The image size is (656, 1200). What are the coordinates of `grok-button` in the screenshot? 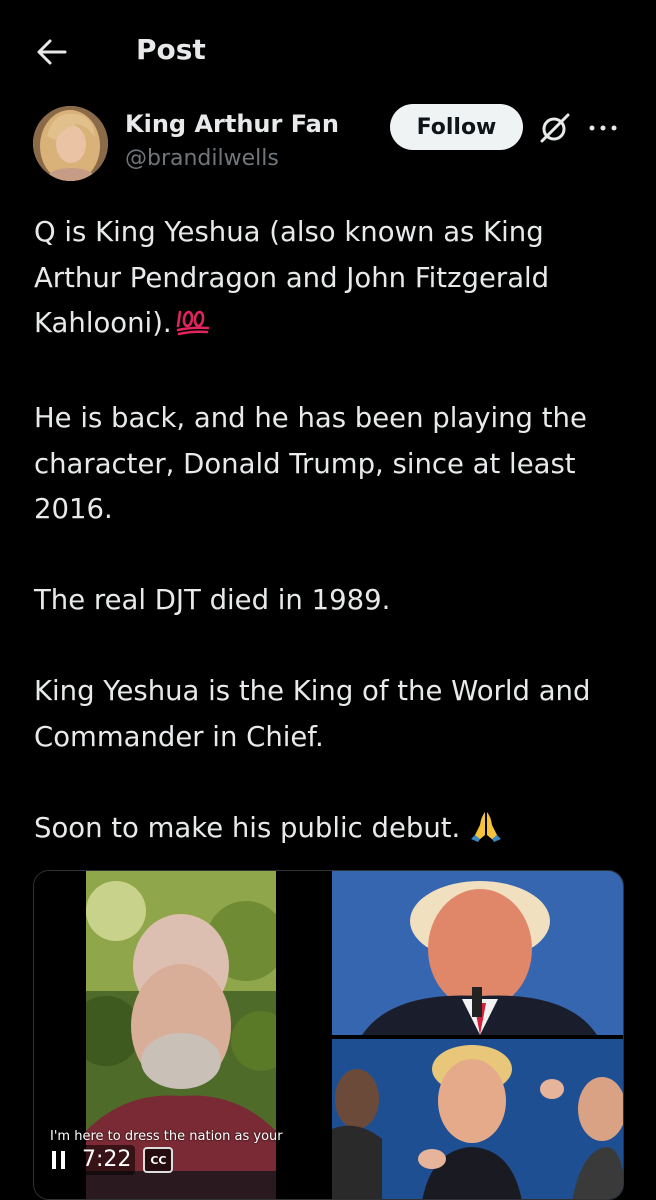 It's located at (555, 128).